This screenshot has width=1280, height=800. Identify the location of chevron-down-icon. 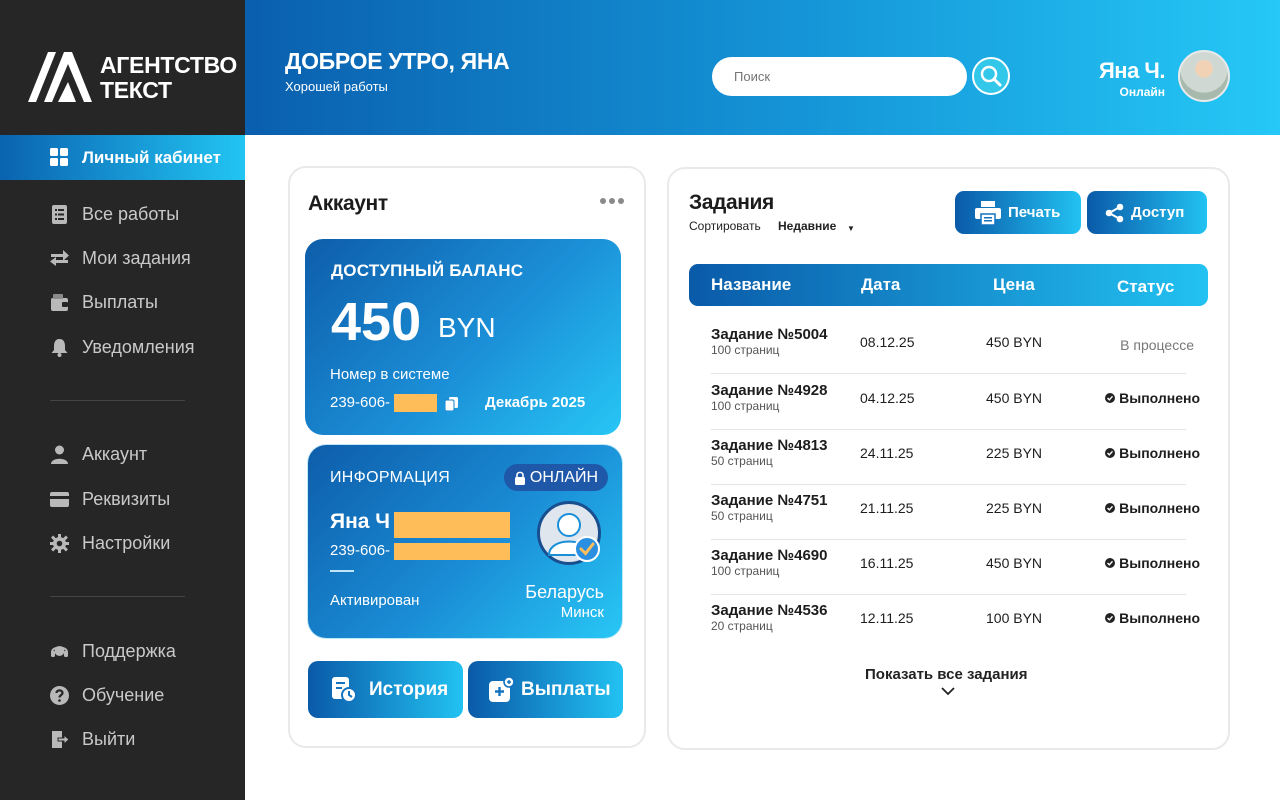
(948, 691).